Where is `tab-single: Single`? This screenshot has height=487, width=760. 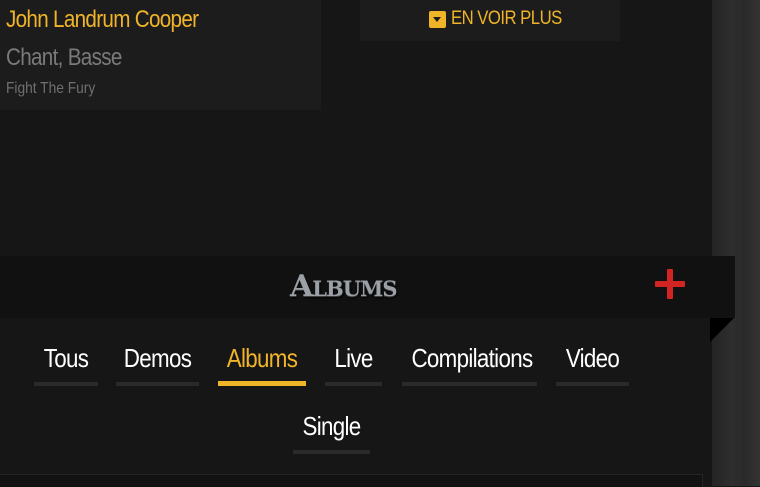
tab-single: Single is located at coordinates (331, 425).